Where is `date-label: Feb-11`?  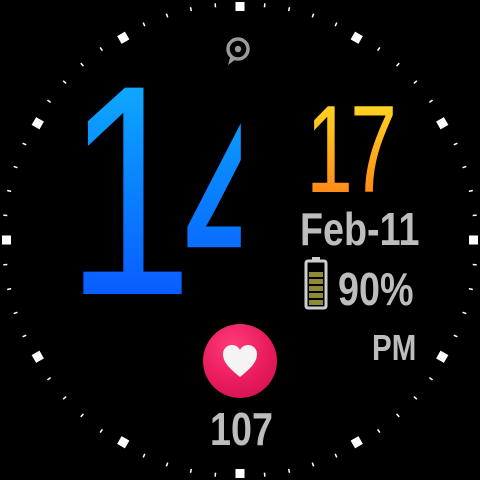 date-label: Feb-11 is located at coordinates (360, 229).